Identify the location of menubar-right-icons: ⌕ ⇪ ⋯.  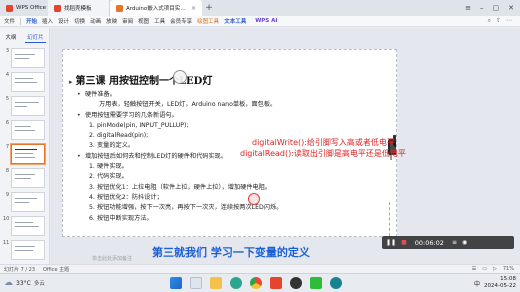
(504, 21).